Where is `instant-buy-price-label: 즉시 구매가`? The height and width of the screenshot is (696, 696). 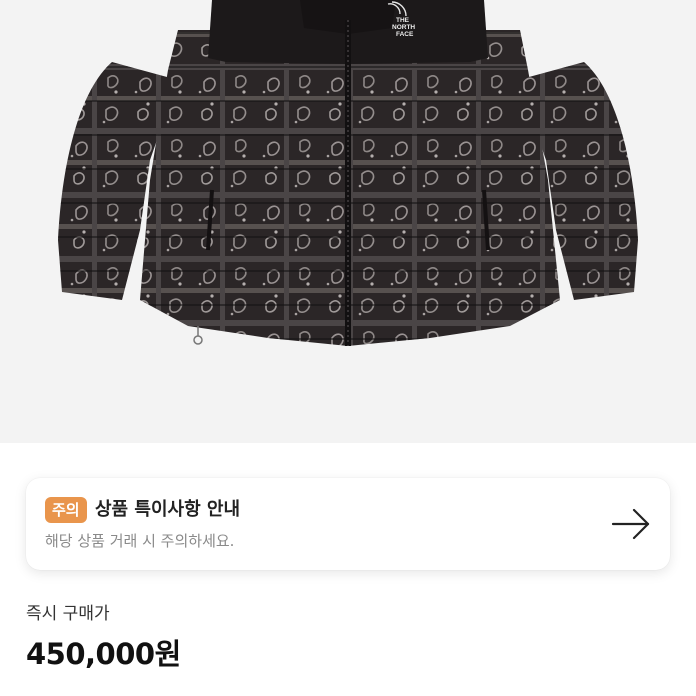
instant-buy-price-label: 즉시 구매가 is located at coordinates (68, 614).